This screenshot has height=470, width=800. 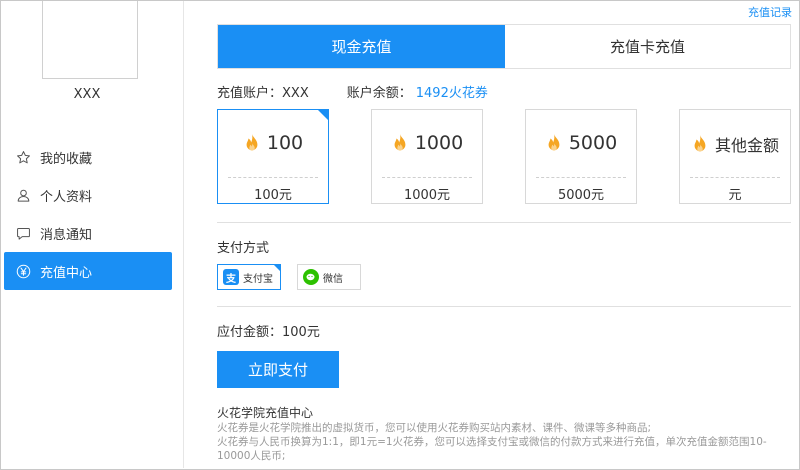 I want to click on amount-card-other: 其他金额 元, so click(x=735, y=156).